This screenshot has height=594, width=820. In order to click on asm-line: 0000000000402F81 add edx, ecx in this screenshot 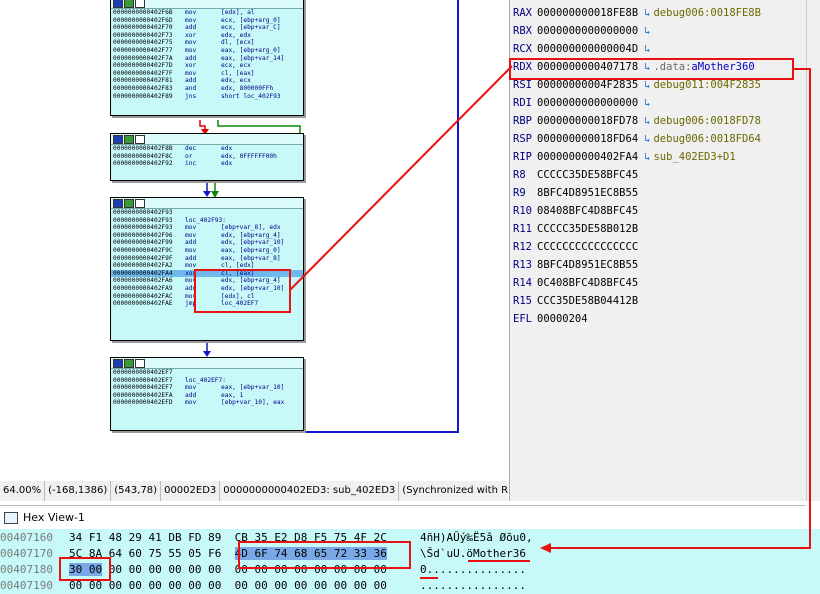, I will do `click(207, 81)`.